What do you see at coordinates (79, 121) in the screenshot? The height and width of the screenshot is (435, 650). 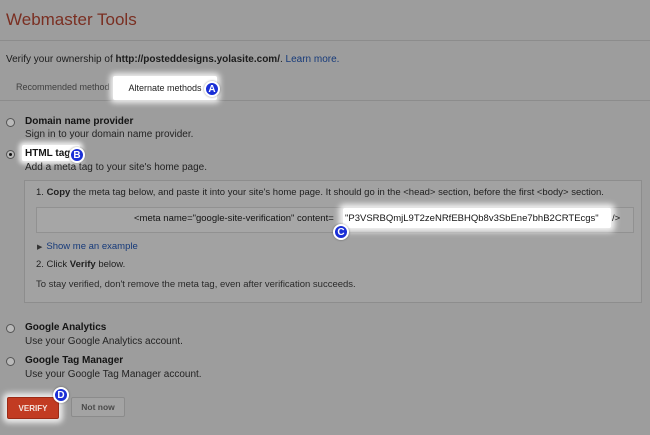 I see `option-title-domain: Domain name provider` at bounding box center [79, 121].